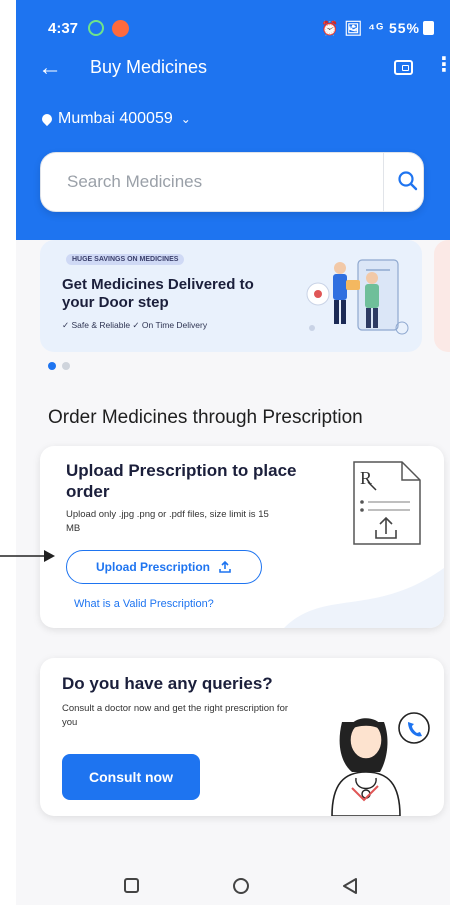 Image resolution: width=458 pixels, height=905 pixels. What do you see at coordinates (185, 119) in the screenshot?
I see `chevron-down-icon: ⌄` at bounding box center [185, 119].